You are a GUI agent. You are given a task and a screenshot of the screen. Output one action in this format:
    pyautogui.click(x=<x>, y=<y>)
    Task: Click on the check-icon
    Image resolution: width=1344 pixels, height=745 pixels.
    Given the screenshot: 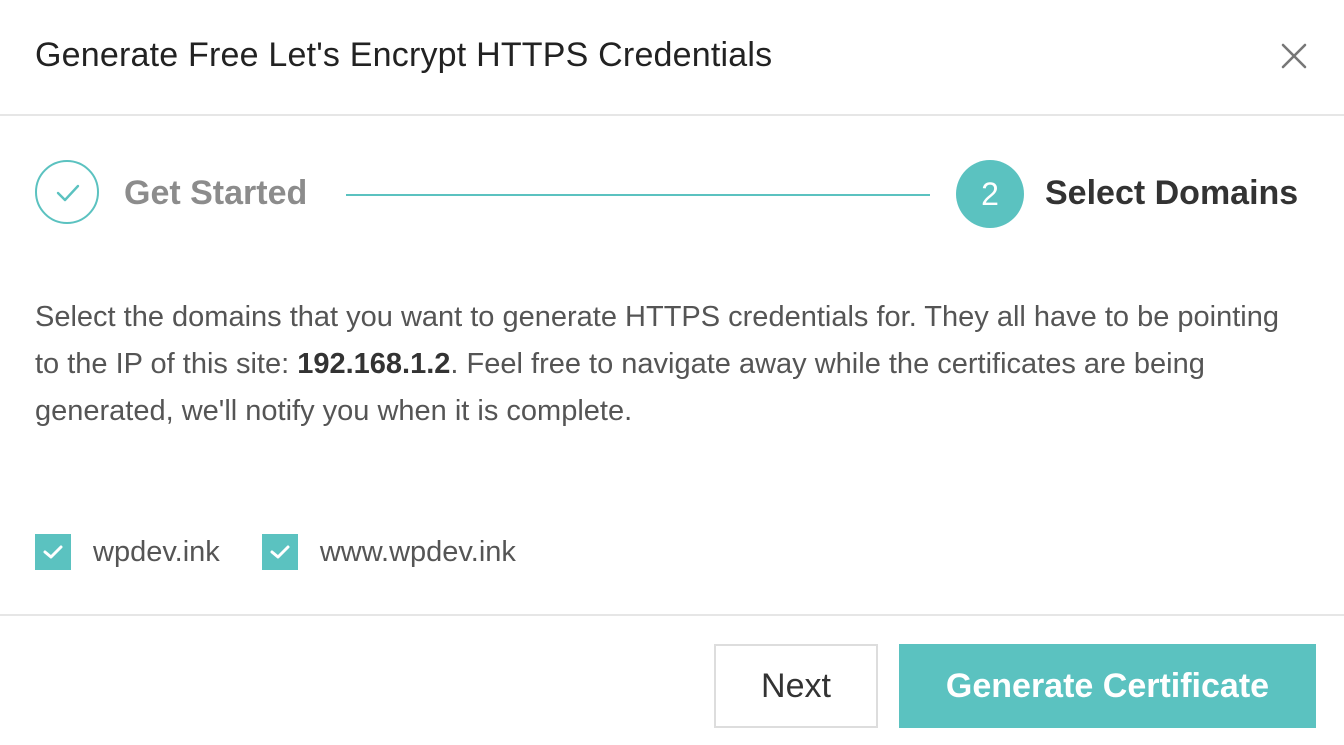 What is the action you would take?
    pyautogui.click(x=68, y=193)
    